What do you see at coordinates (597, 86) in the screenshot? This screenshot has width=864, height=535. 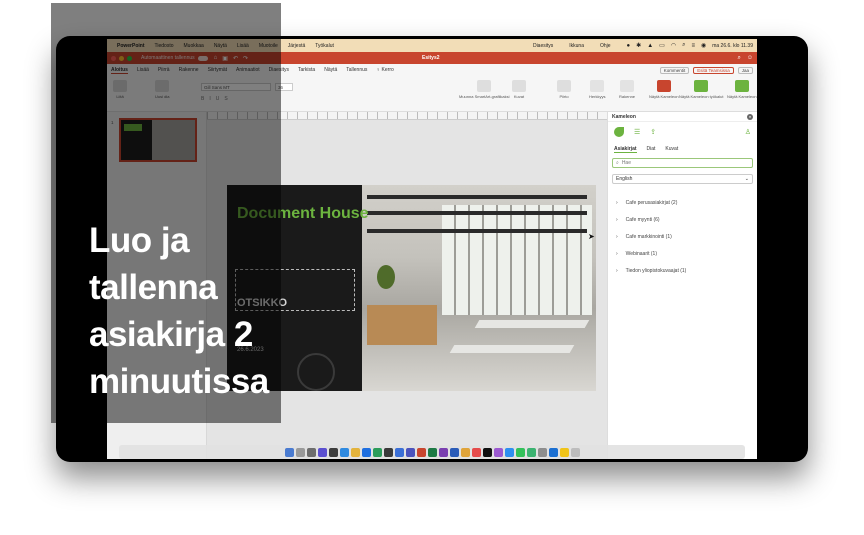 I see `sensitivity-icon` at bounding box center [597, 86].